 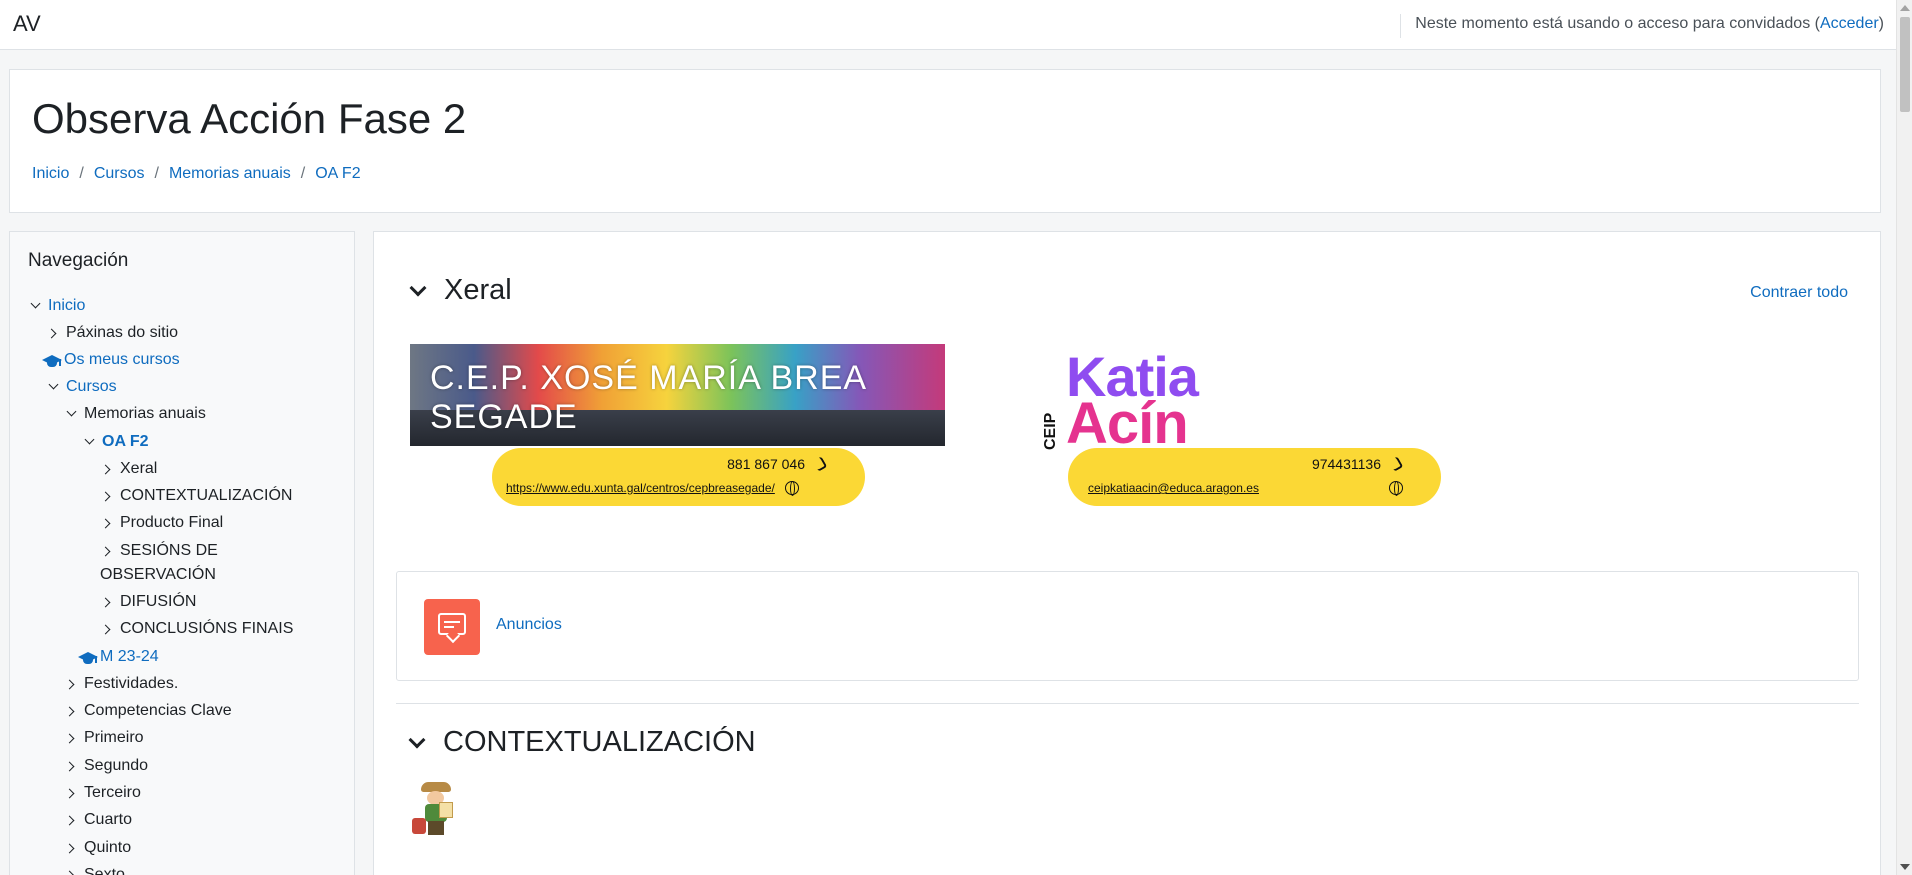 What do you see at coordinates (135, 414) in the screenshot?
I see `nav-item-annual-reports: Memorias anuais` at bounding box center [135, 414].